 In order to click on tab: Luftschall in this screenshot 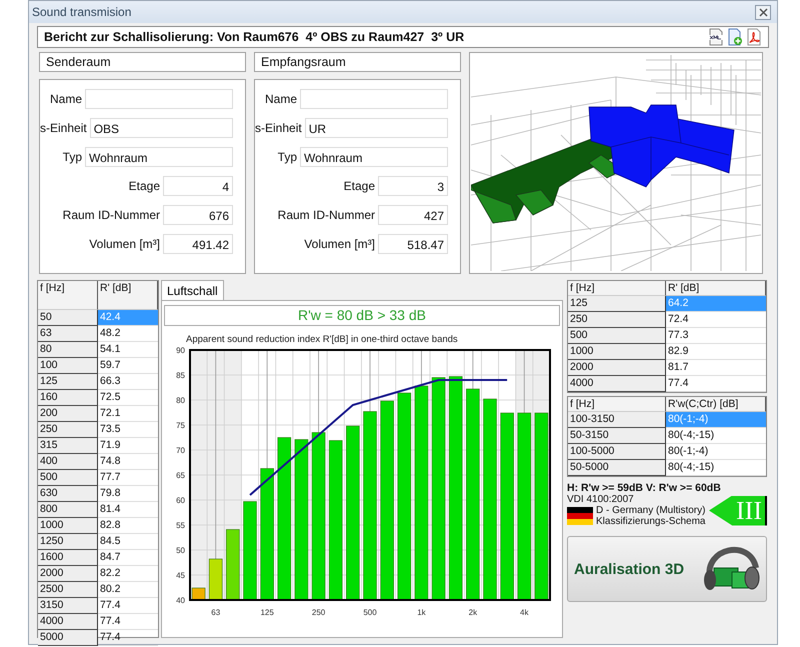, I will do `click(192, 290)`.